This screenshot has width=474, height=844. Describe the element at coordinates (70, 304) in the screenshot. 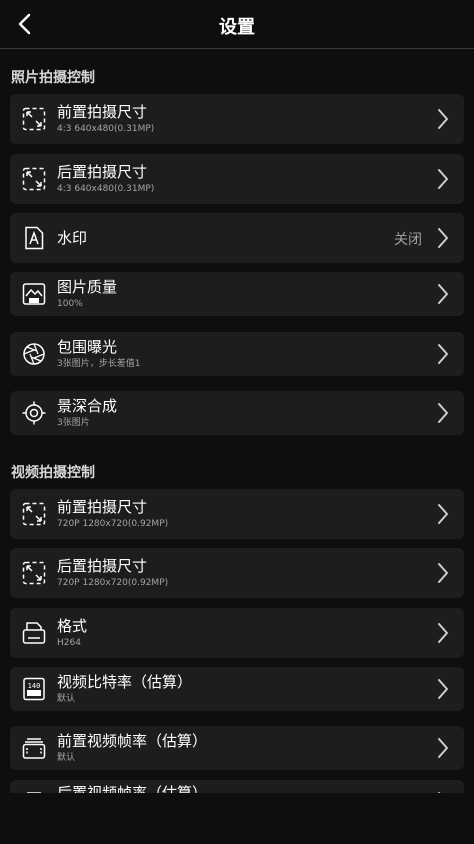

I see `item-subtitle: 100%` at that location.